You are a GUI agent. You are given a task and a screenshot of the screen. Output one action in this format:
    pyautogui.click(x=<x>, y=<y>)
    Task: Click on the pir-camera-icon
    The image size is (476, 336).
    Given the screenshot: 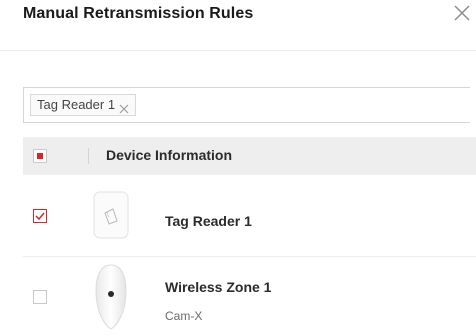 What is the action you would take?
    pyautogui.click(x=111, y=299)
    